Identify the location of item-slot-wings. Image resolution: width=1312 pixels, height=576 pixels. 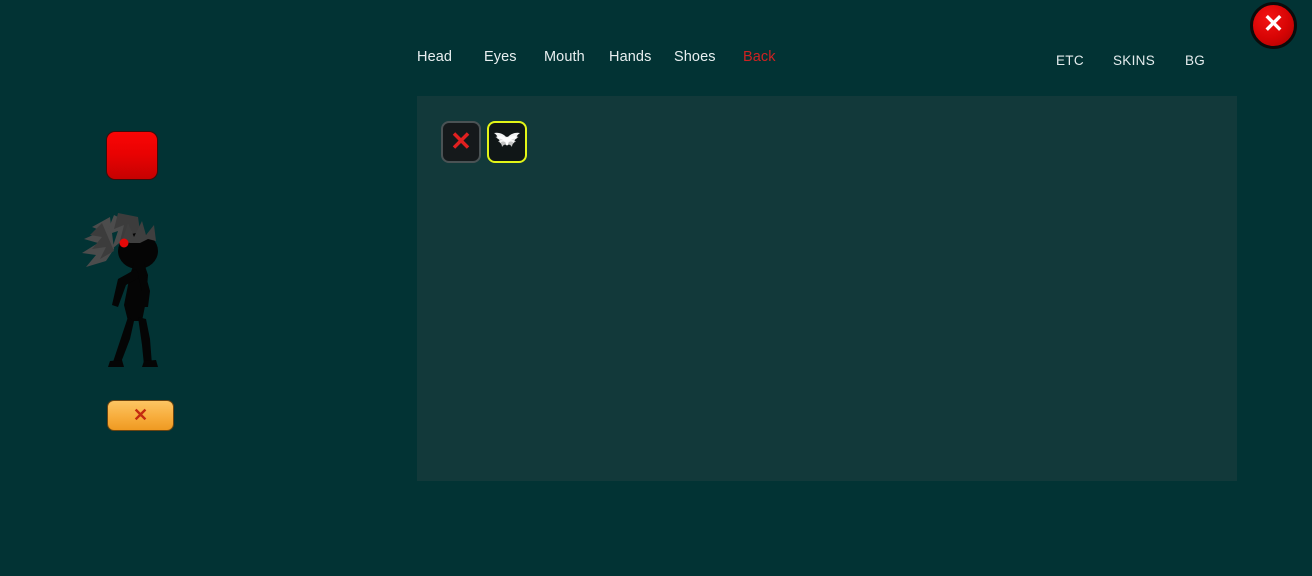
(507, 142).